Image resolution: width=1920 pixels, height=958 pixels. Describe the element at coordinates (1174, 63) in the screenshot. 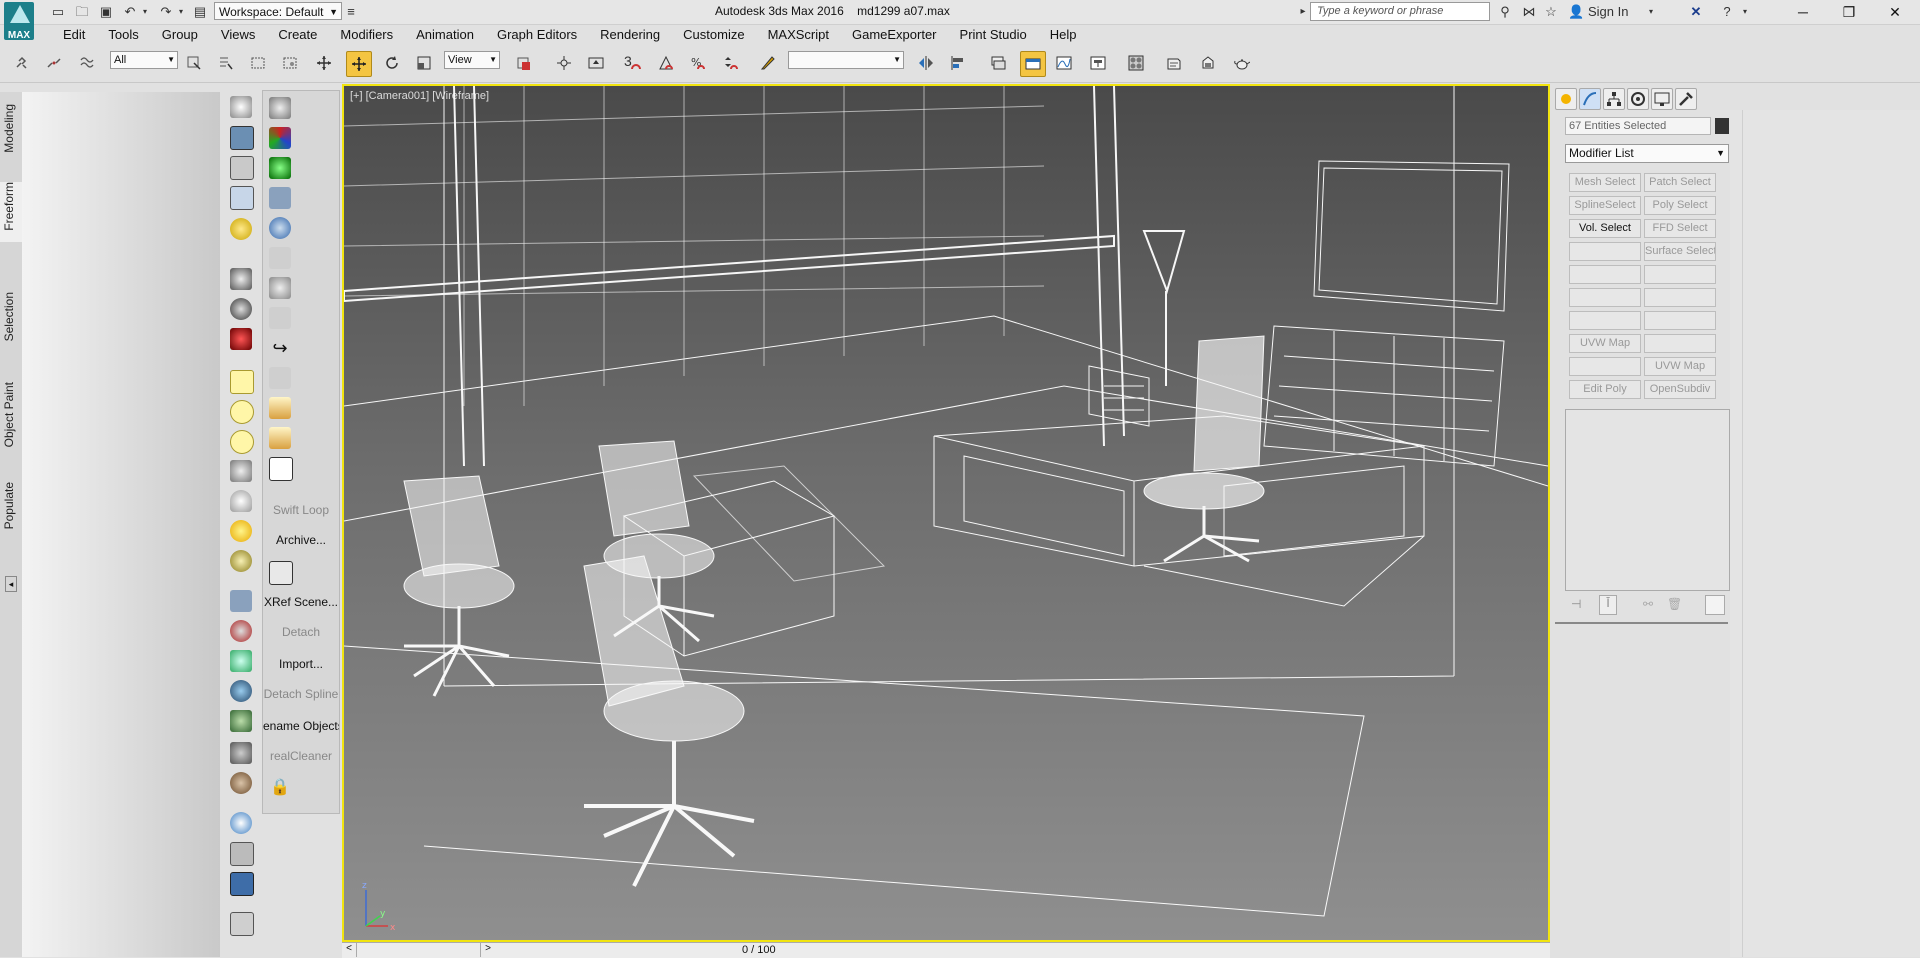

I see `render-setup-icon` at that location.